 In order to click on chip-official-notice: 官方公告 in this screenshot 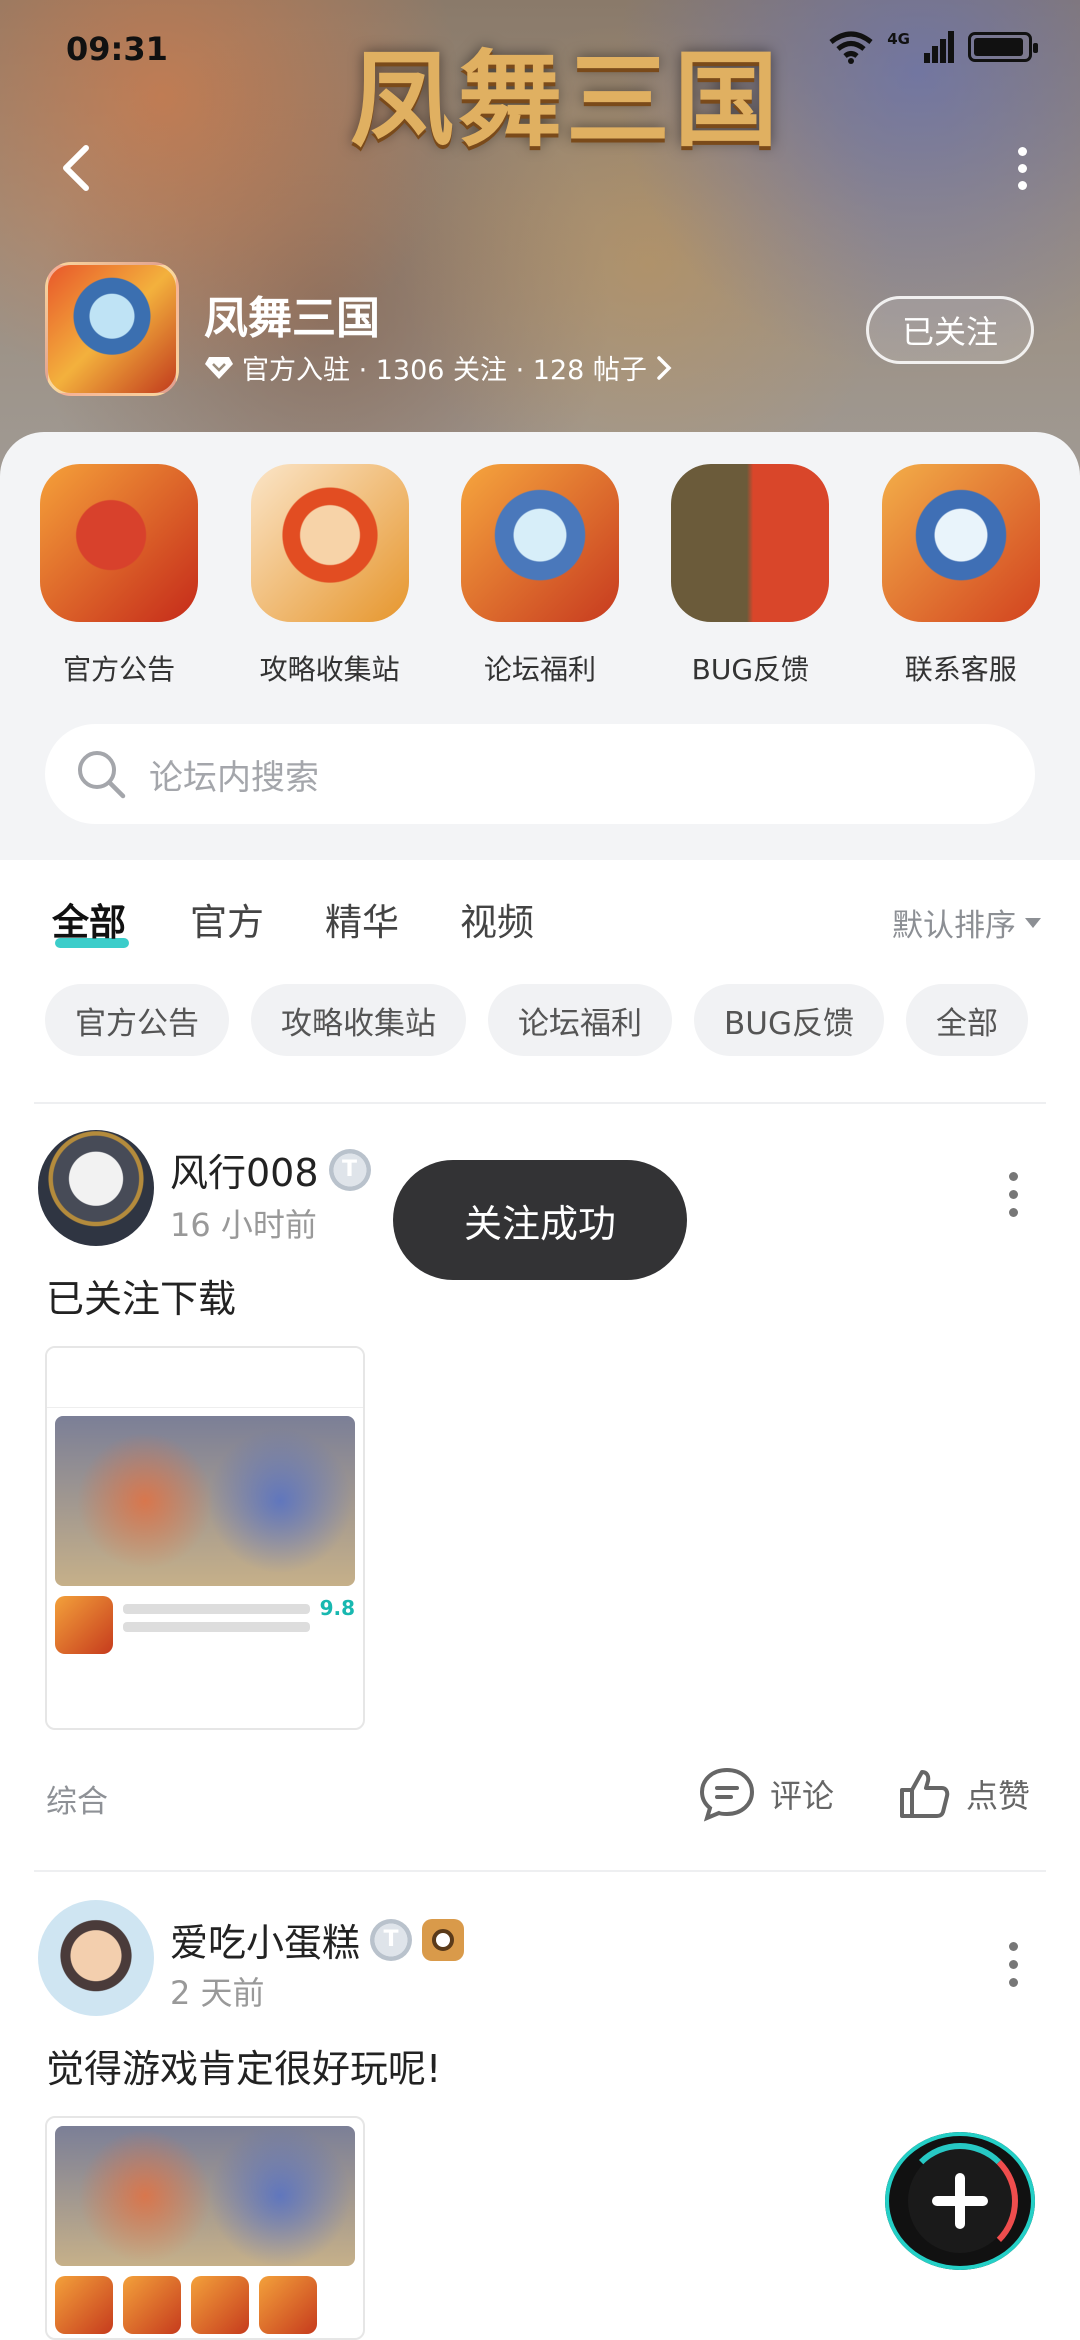, I will do `click(137, 1020)`.